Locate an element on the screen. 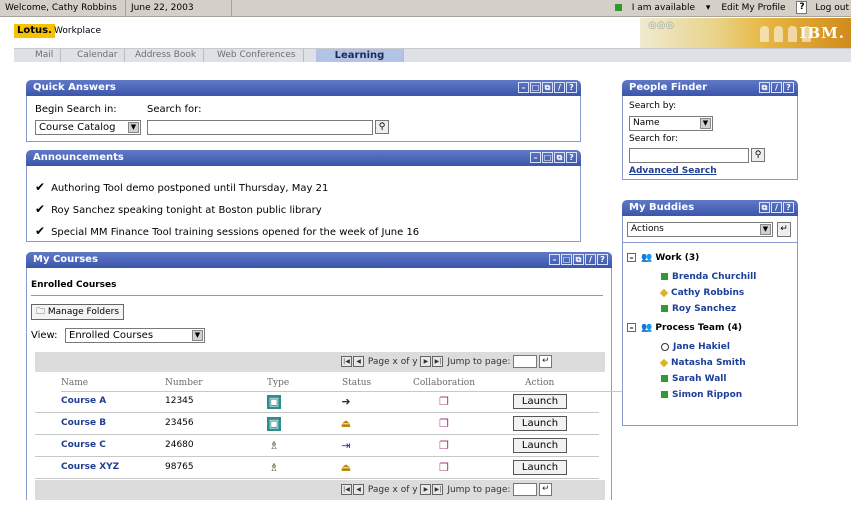 The image size is (851, 505). people-search-input is located at coordinates (689, 155).